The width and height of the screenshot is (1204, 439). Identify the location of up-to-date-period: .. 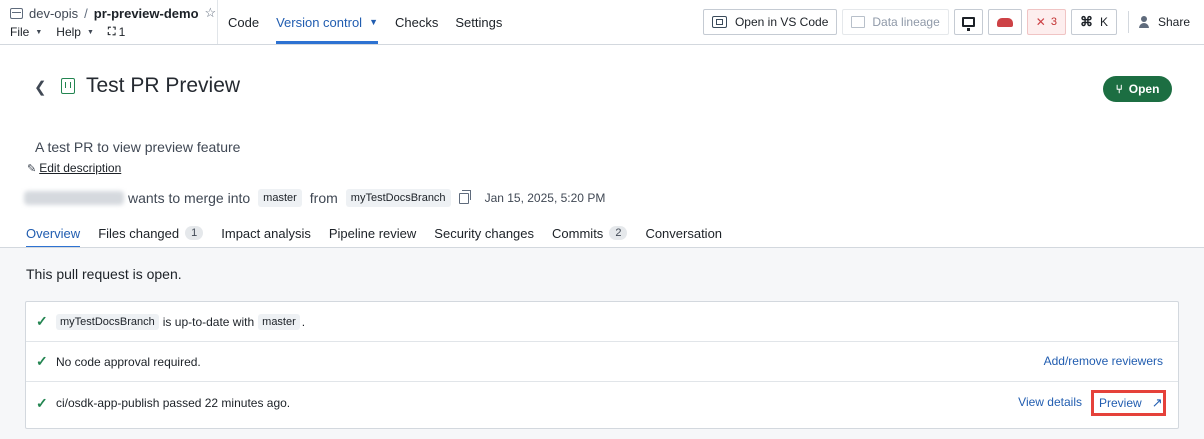
(303, 321).